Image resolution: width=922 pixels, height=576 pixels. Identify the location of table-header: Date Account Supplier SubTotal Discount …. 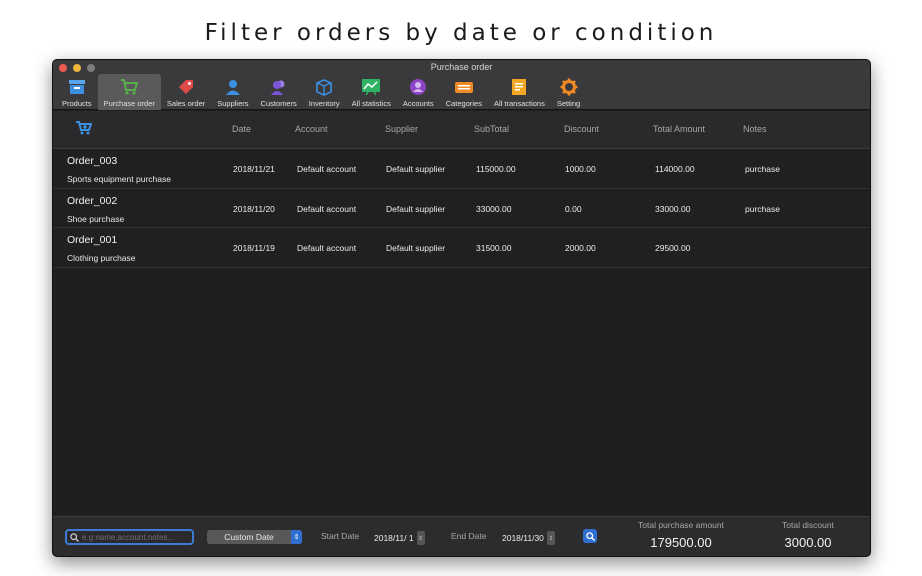
(461, 130).